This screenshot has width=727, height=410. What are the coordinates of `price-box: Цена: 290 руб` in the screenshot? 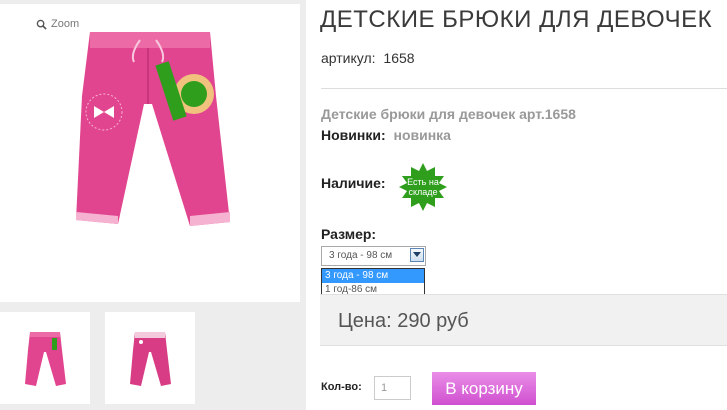 It's located at (523, 320).